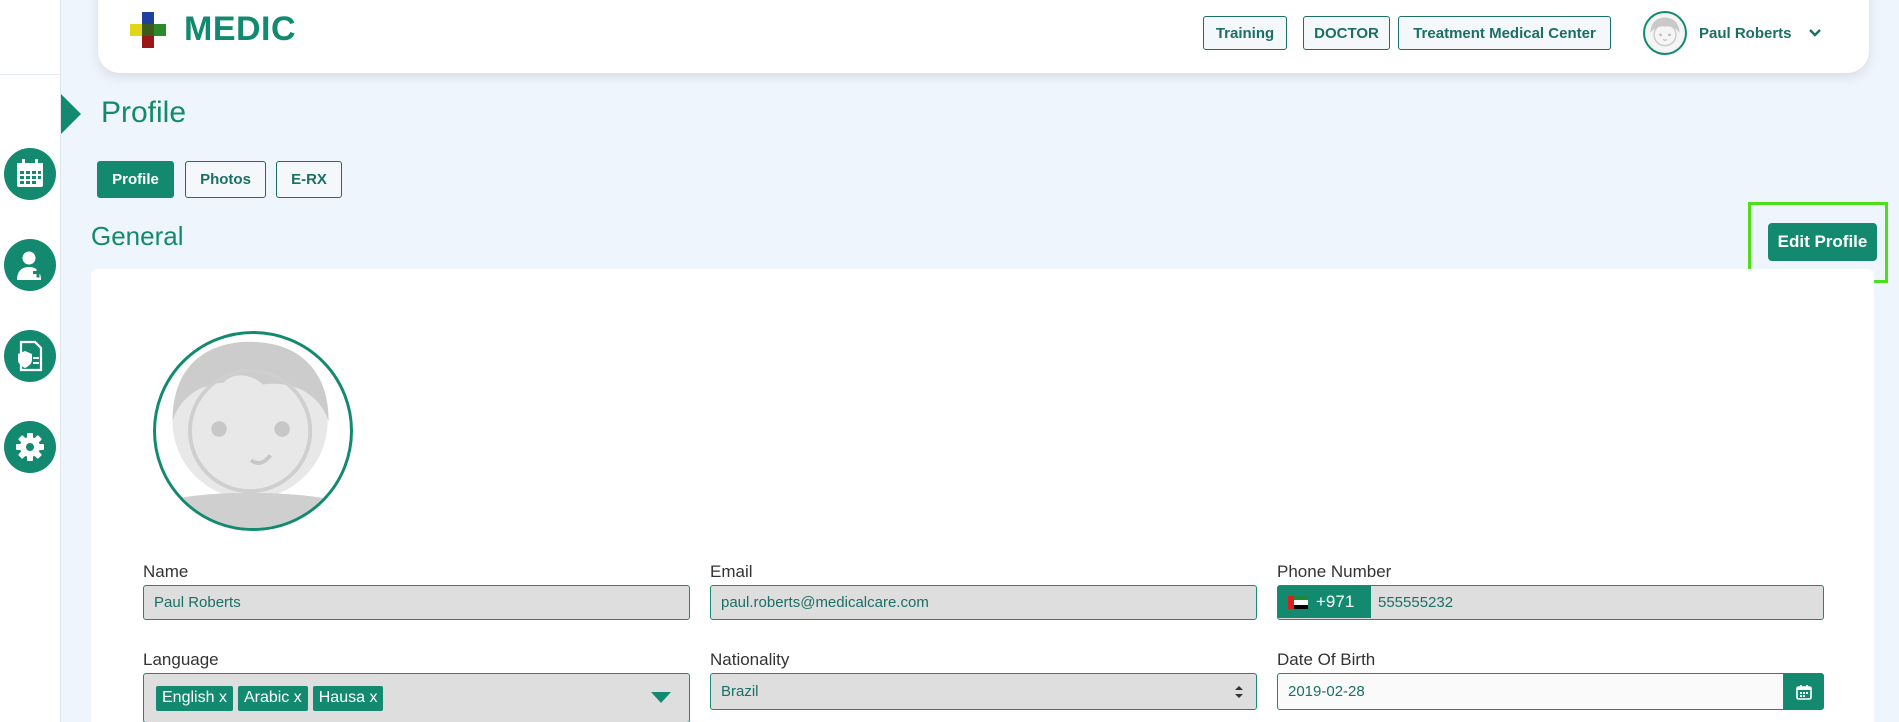 The width and height of the screenshot is (1899, 722). I want to click on phone-code: +971, so click(1335, 601).